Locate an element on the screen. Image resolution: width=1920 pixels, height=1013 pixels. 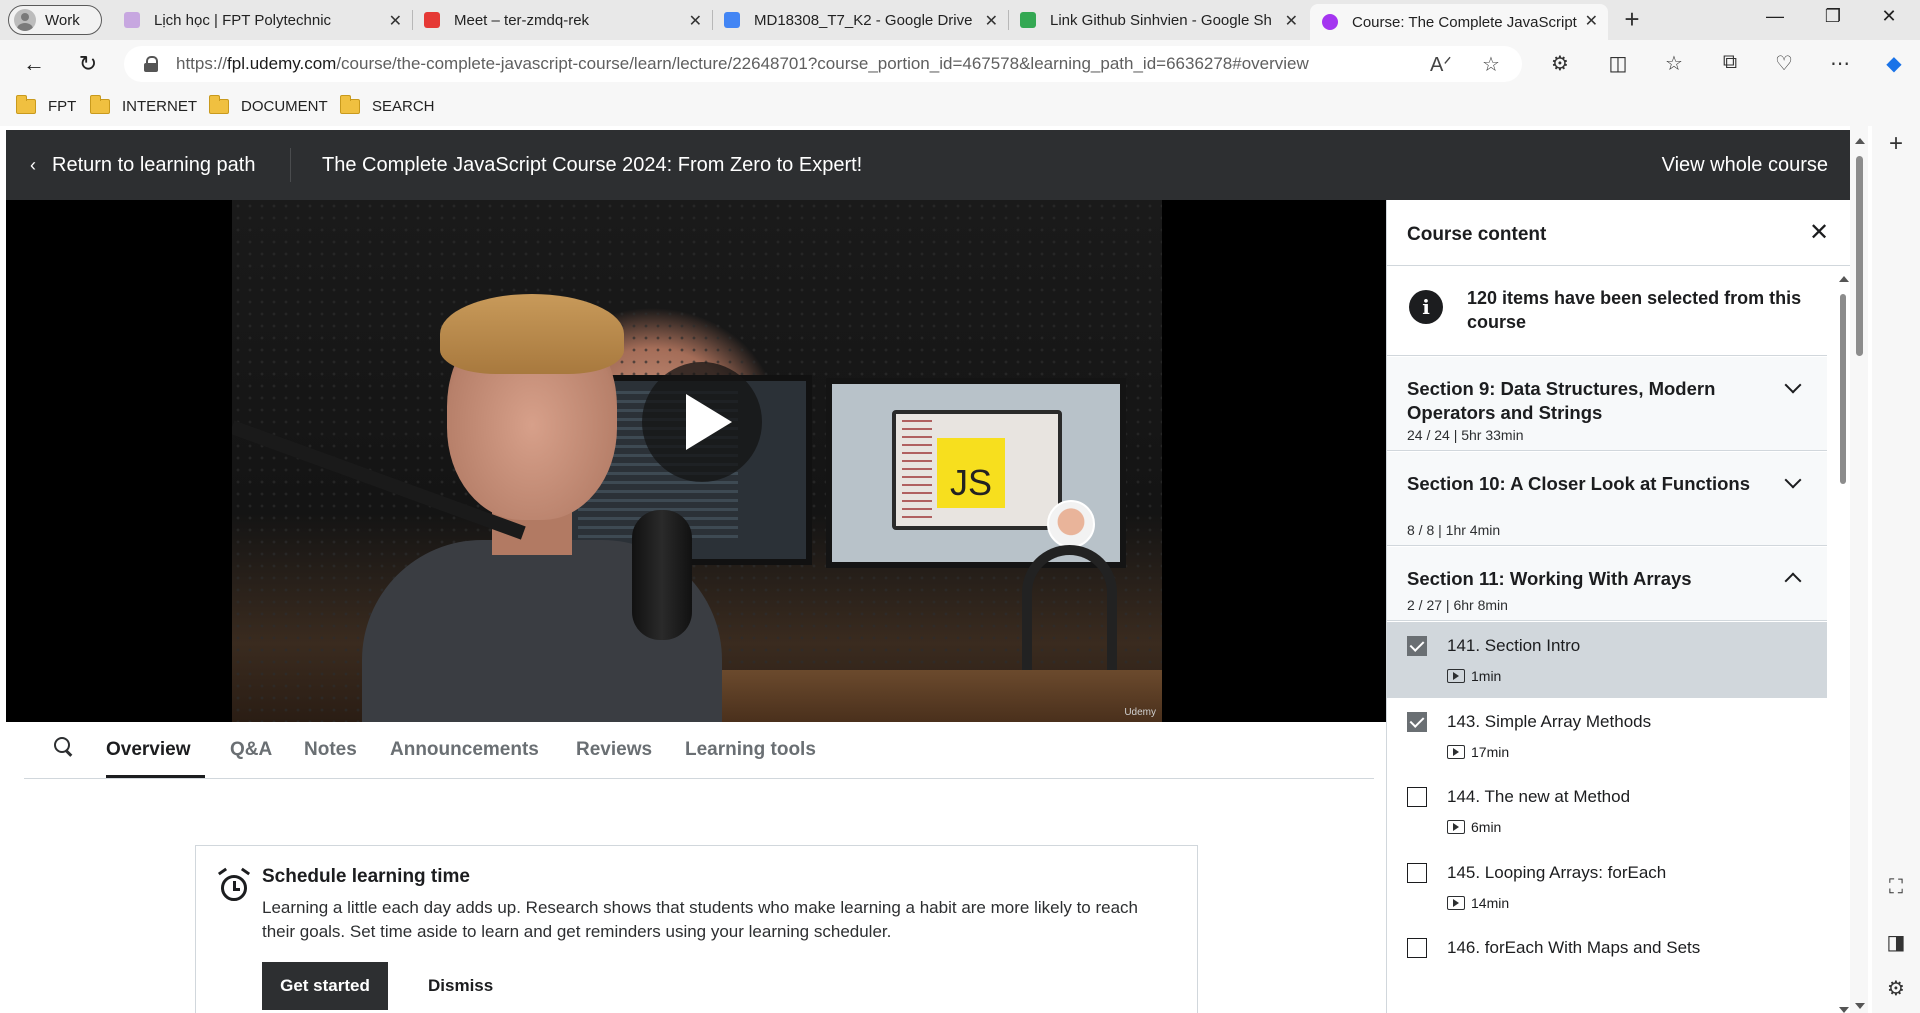
favorites-icon: ☆ is located at coordinates (1674, 63).